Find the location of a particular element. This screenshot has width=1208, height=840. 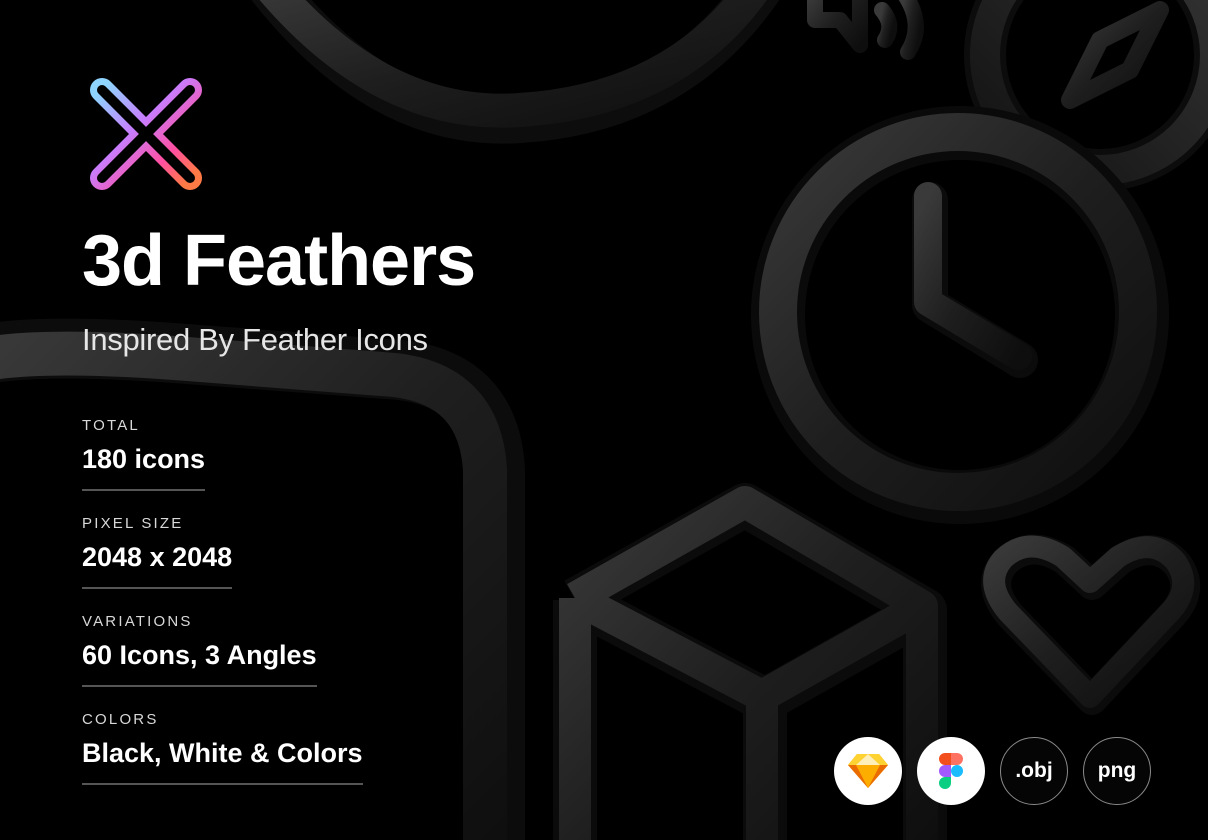

spec-label: TOTAL is located at coordinates (111, 425).